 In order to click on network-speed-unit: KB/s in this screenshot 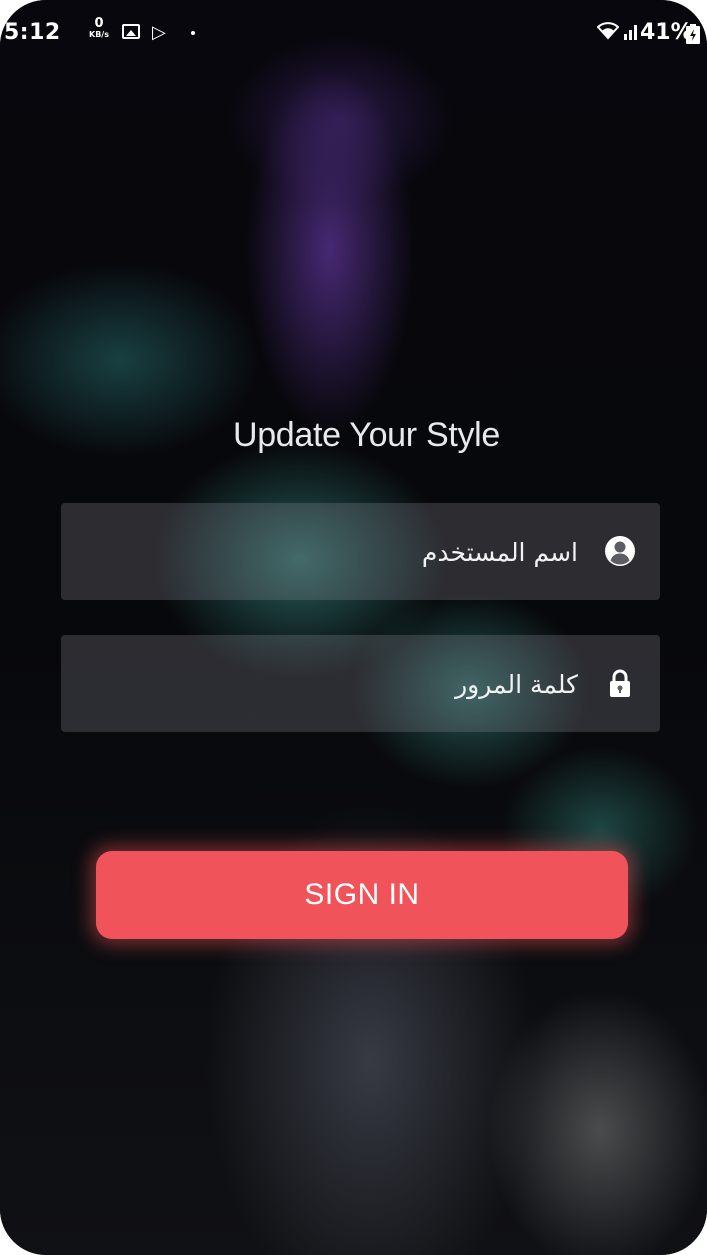, I will do `click(99, 34)`.